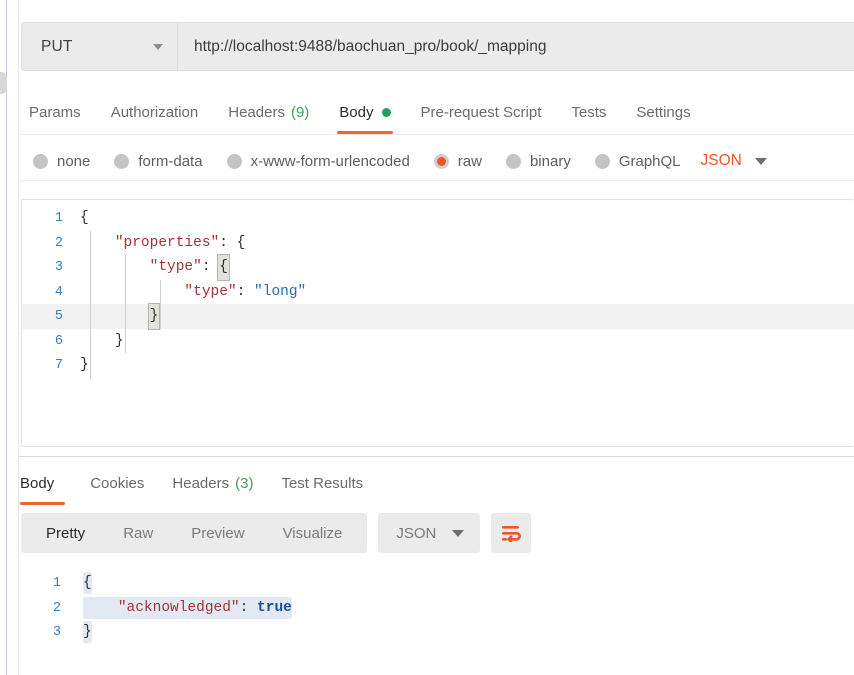 This screenshot has width=854, height=675. Describe the element at coordinates (180, 242) in the screenshot. I see `code-text: "properties": {` at that location.